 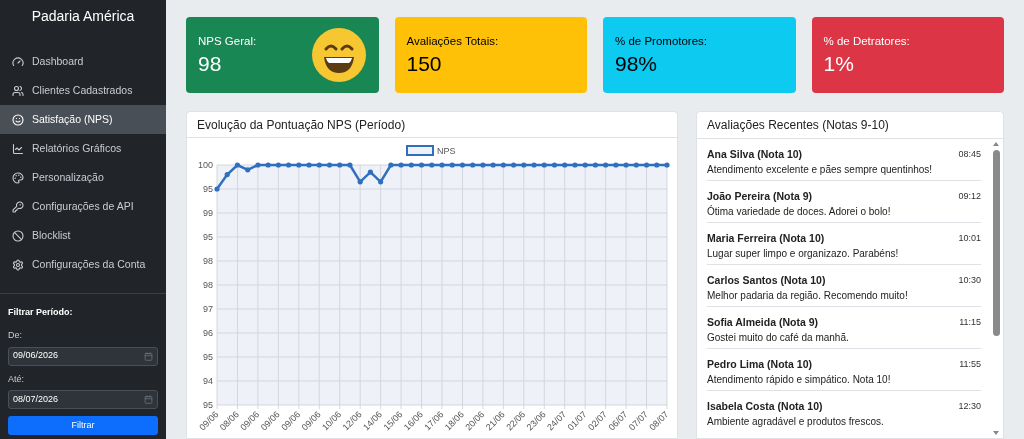 I want to click on card-value: 98, so click(x=210, y=63).